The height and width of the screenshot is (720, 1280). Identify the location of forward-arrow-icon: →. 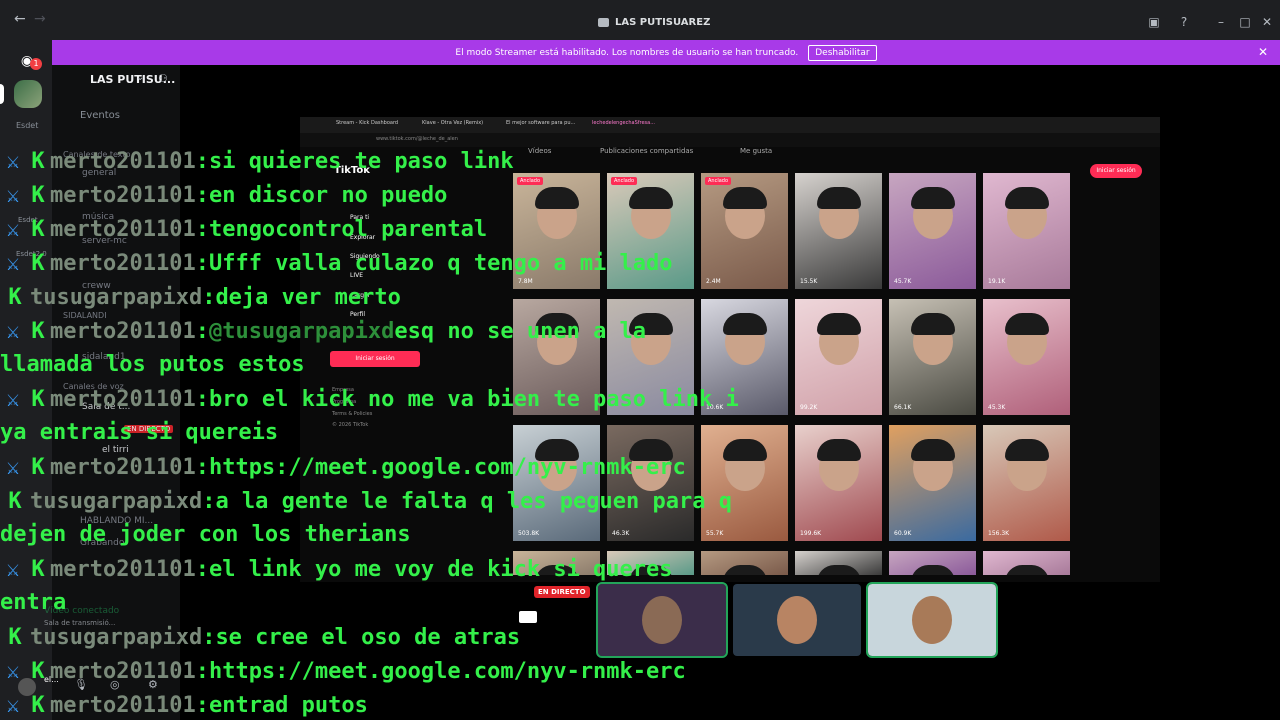
(41, 19).